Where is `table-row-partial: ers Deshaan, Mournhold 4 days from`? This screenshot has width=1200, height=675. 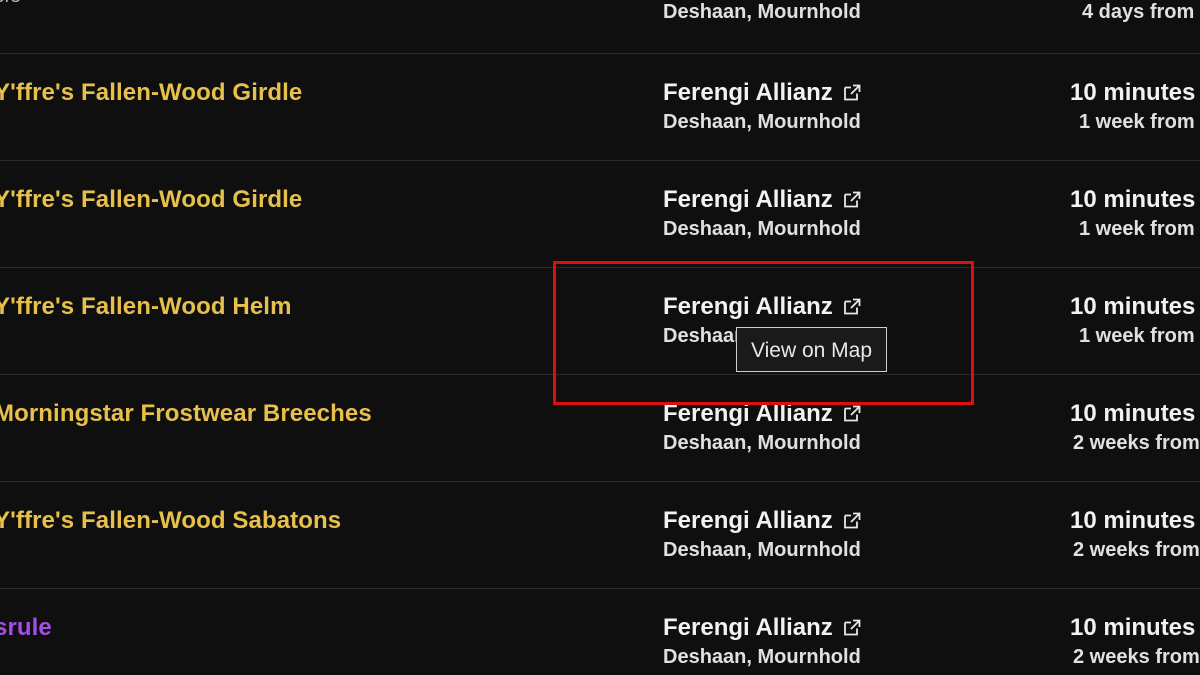
table-row-partial: ers Deshaan, Mournhold 4 days from is located at coordinates (600, 26).